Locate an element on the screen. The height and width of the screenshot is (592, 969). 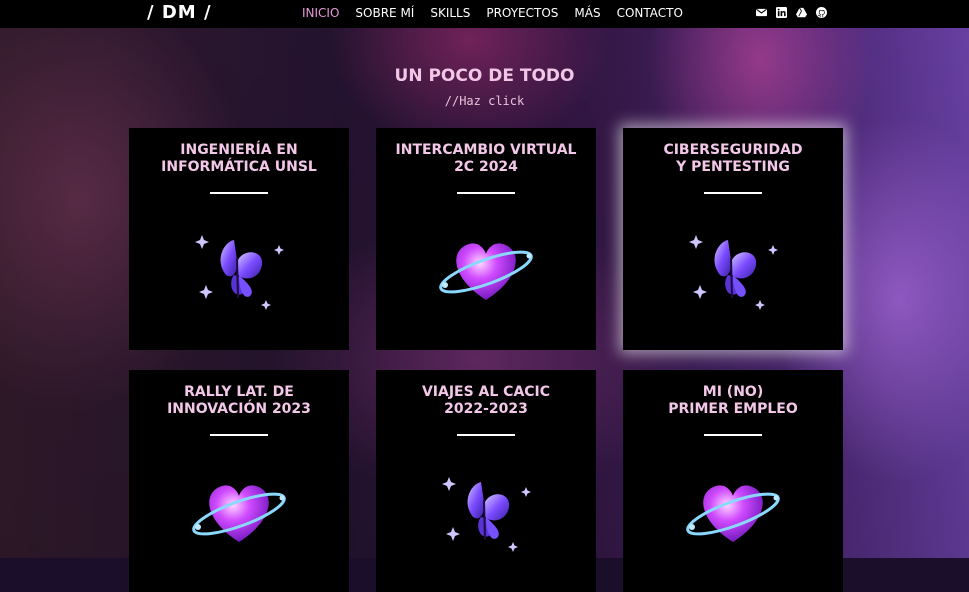
site-logo: / DM / is located at coordinates (179, 12).